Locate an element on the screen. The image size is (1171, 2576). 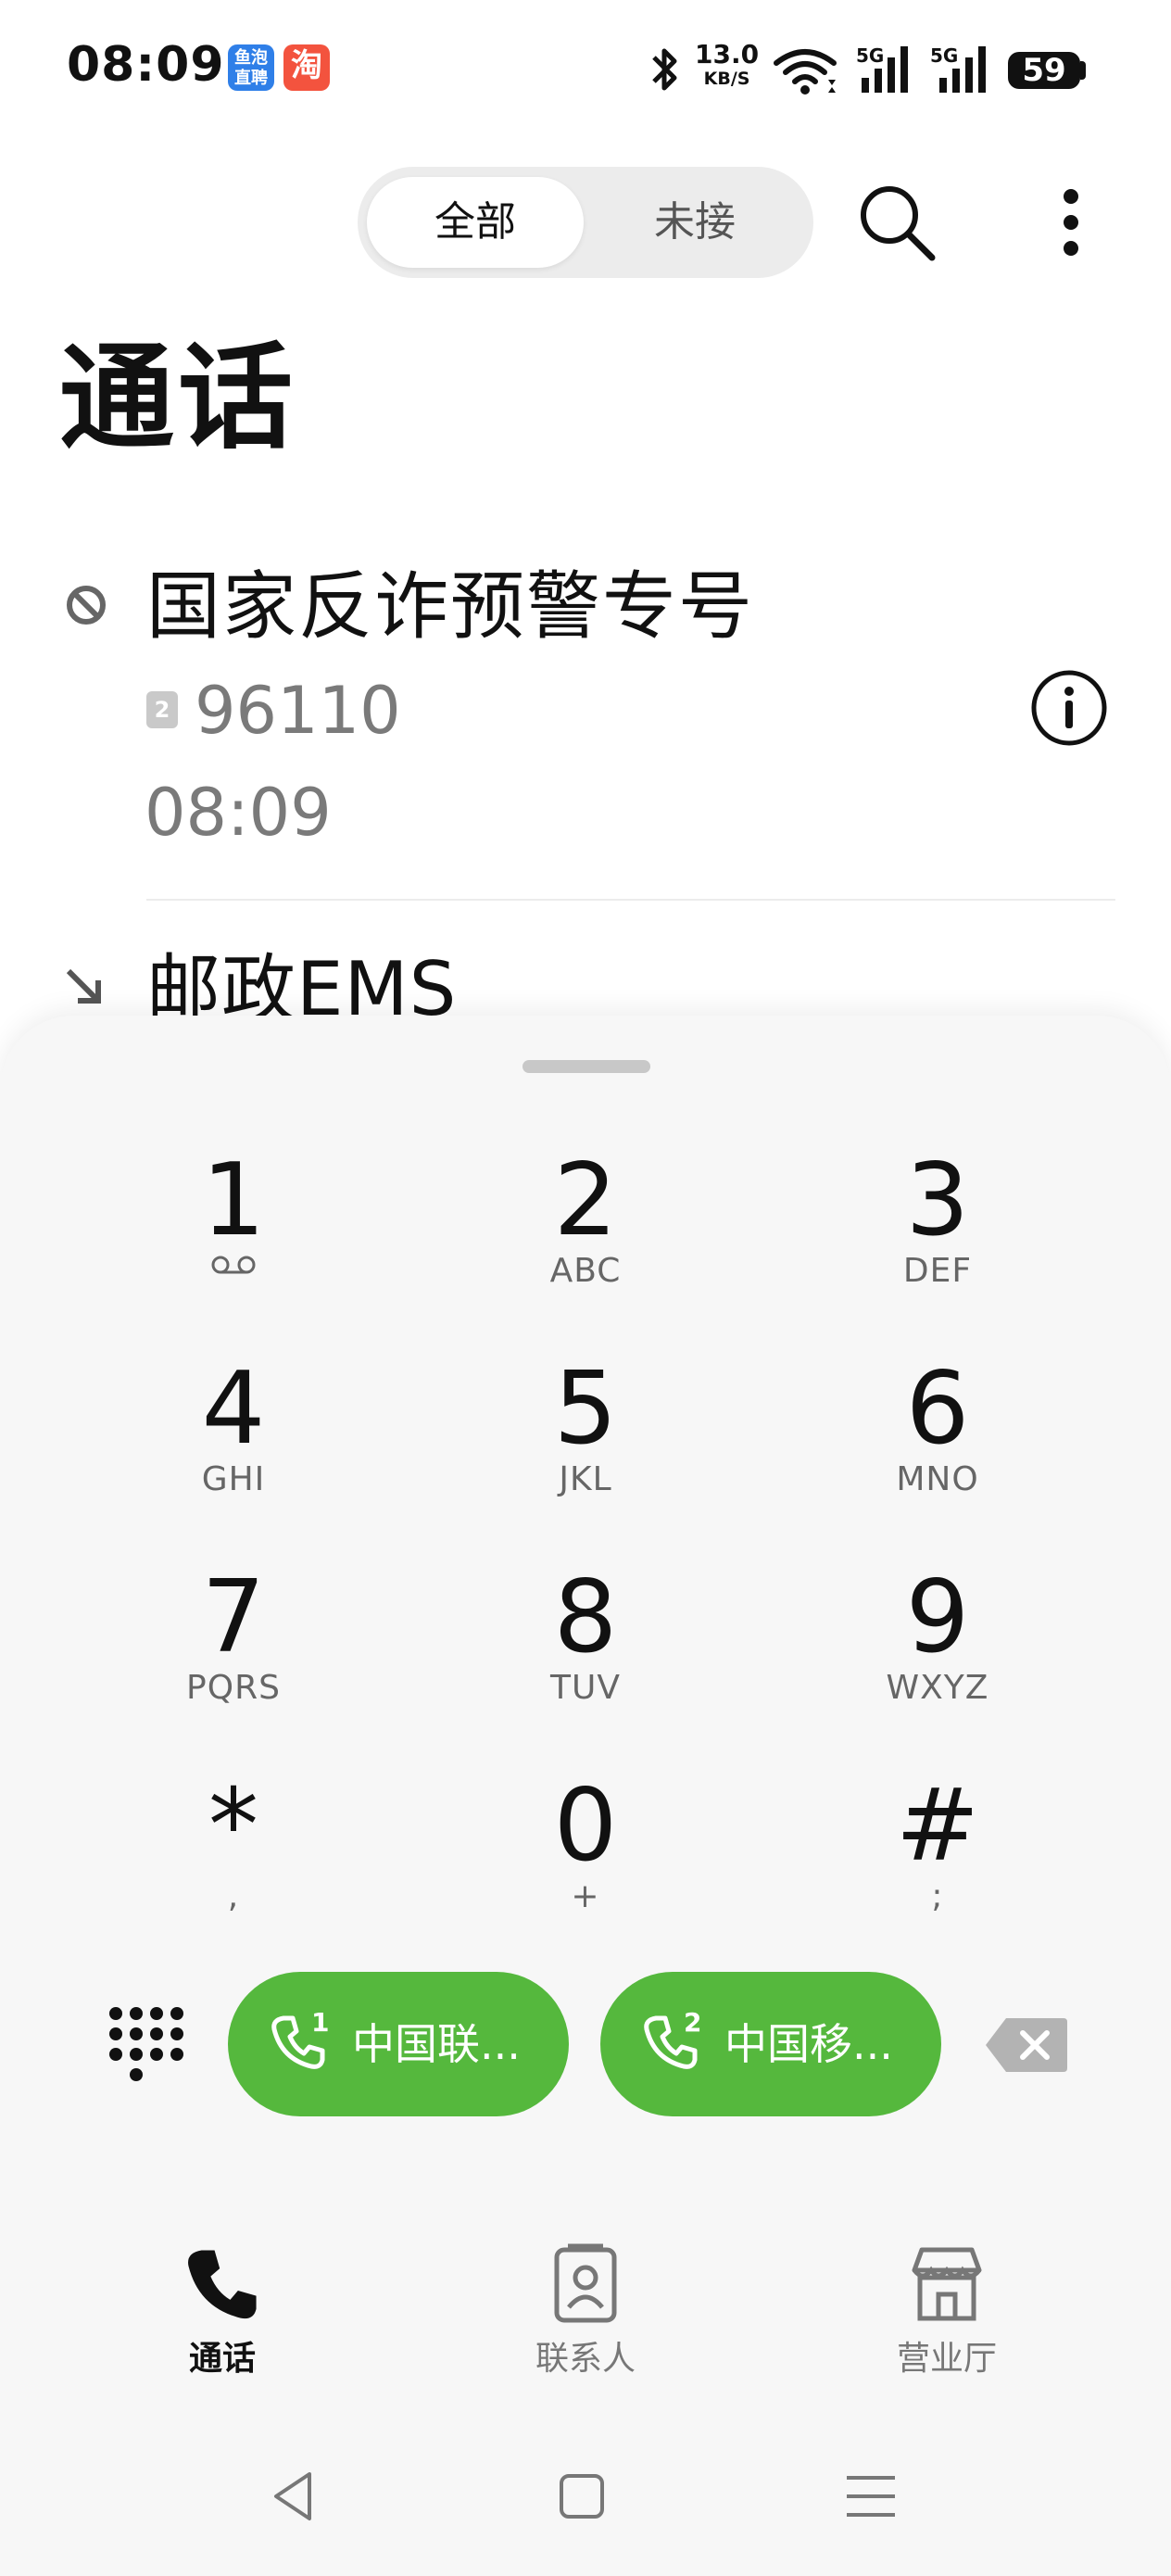
key-digit: 3 is located at coordinates (938, 1201).